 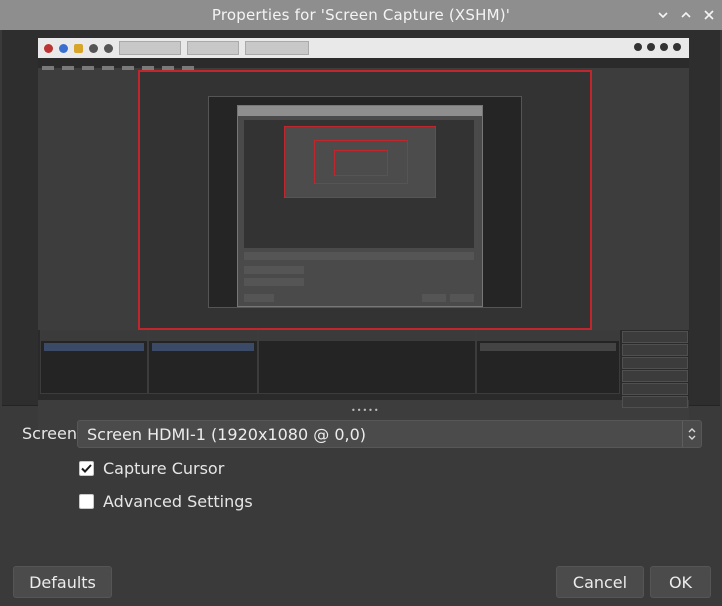 I want to click on preview-menubar, so click(x=363, y=64).